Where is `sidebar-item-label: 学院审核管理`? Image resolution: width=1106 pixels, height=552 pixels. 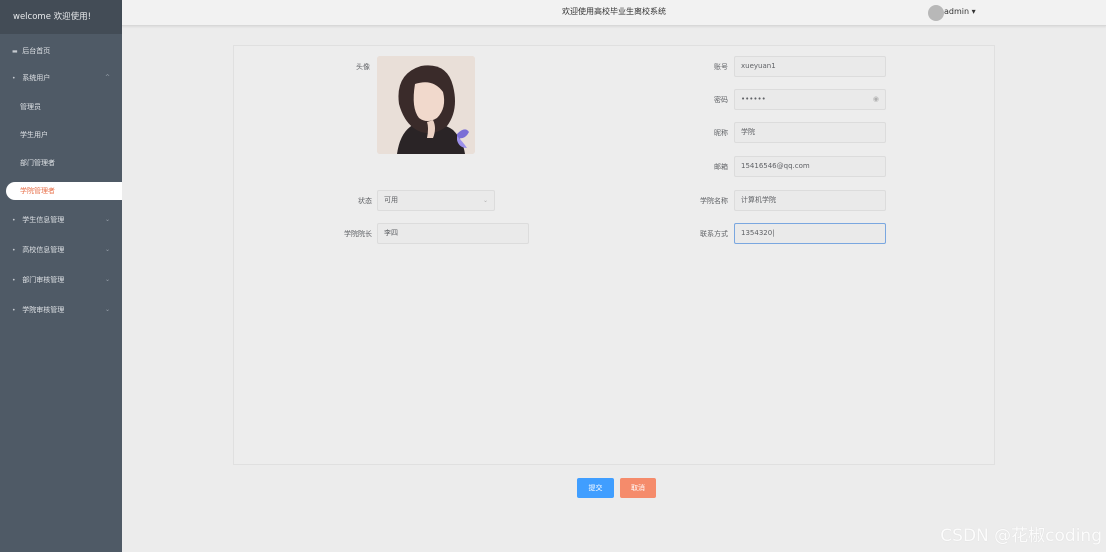
sidebar-item-label: 学院审核管理 is located at coordinates (43, 310).